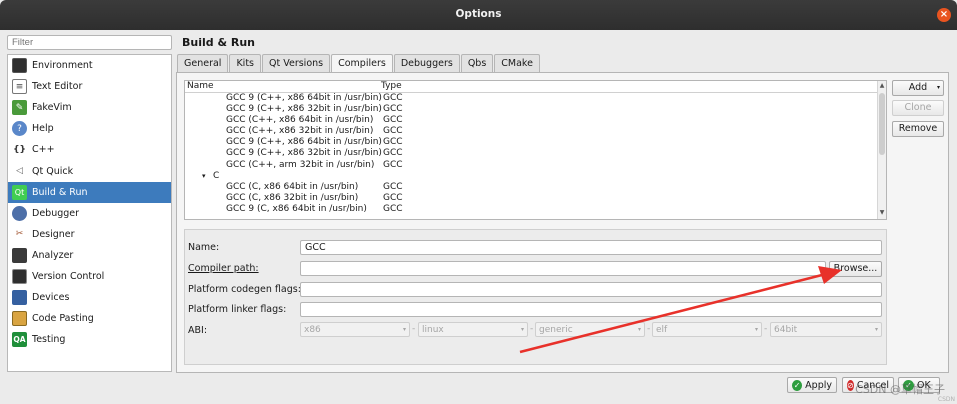  I want to click on sidebar-item-label: Version Control, so click(68, 276).